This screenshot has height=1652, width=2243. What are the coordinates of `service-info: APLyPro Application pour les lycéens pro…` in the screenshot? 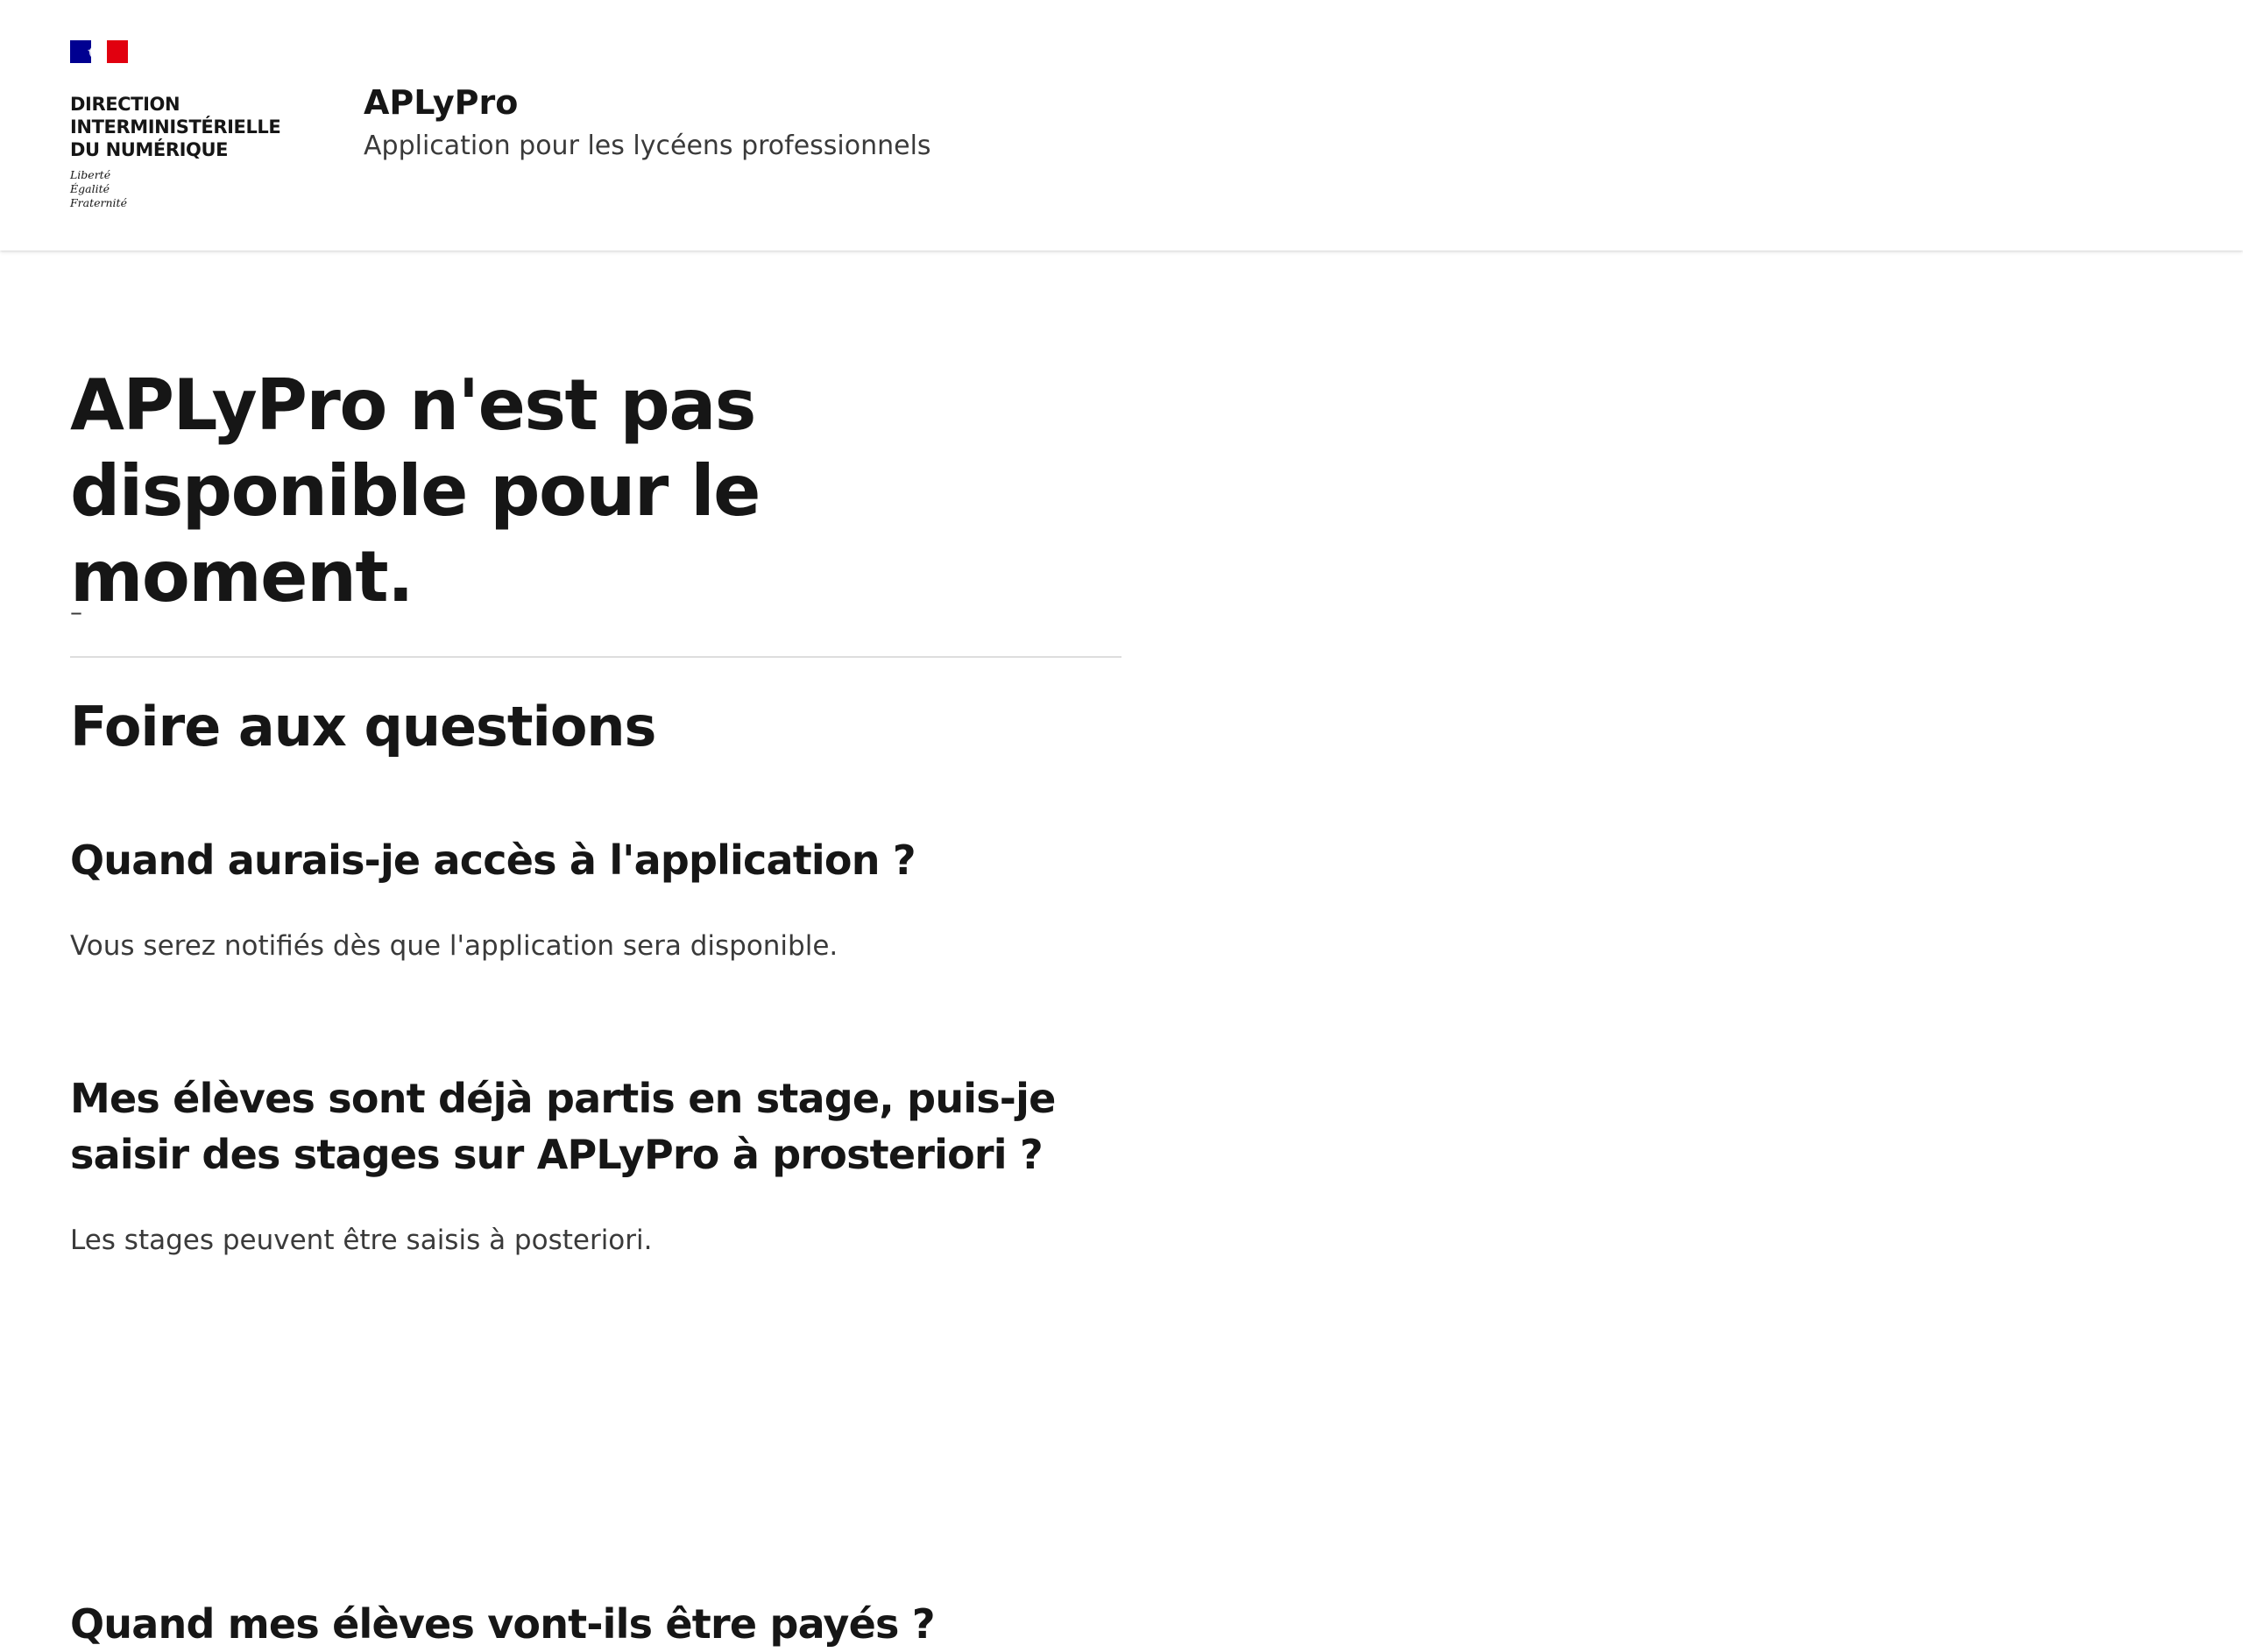 It's located at (648, 122).